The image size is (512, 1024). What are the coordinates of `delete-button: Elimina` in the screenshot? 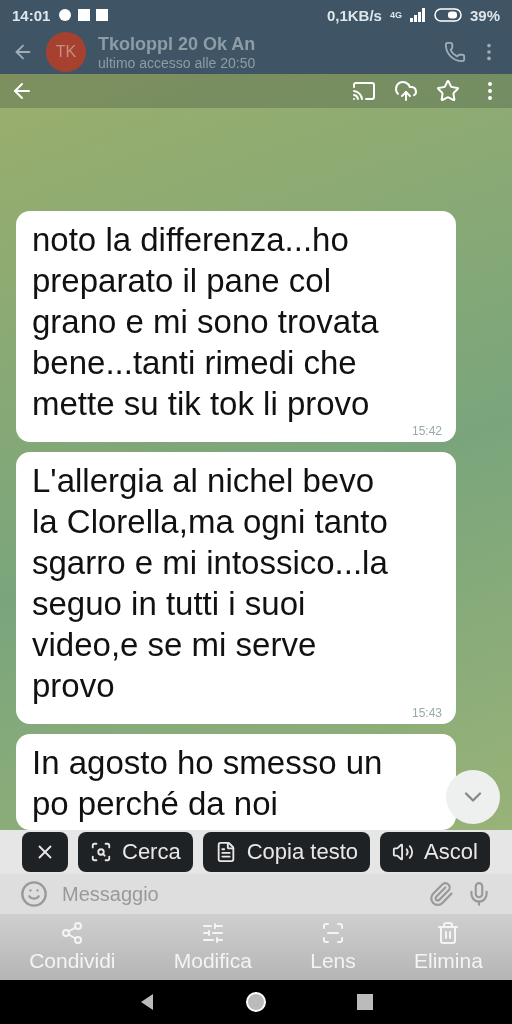 It's located at (448, 947).